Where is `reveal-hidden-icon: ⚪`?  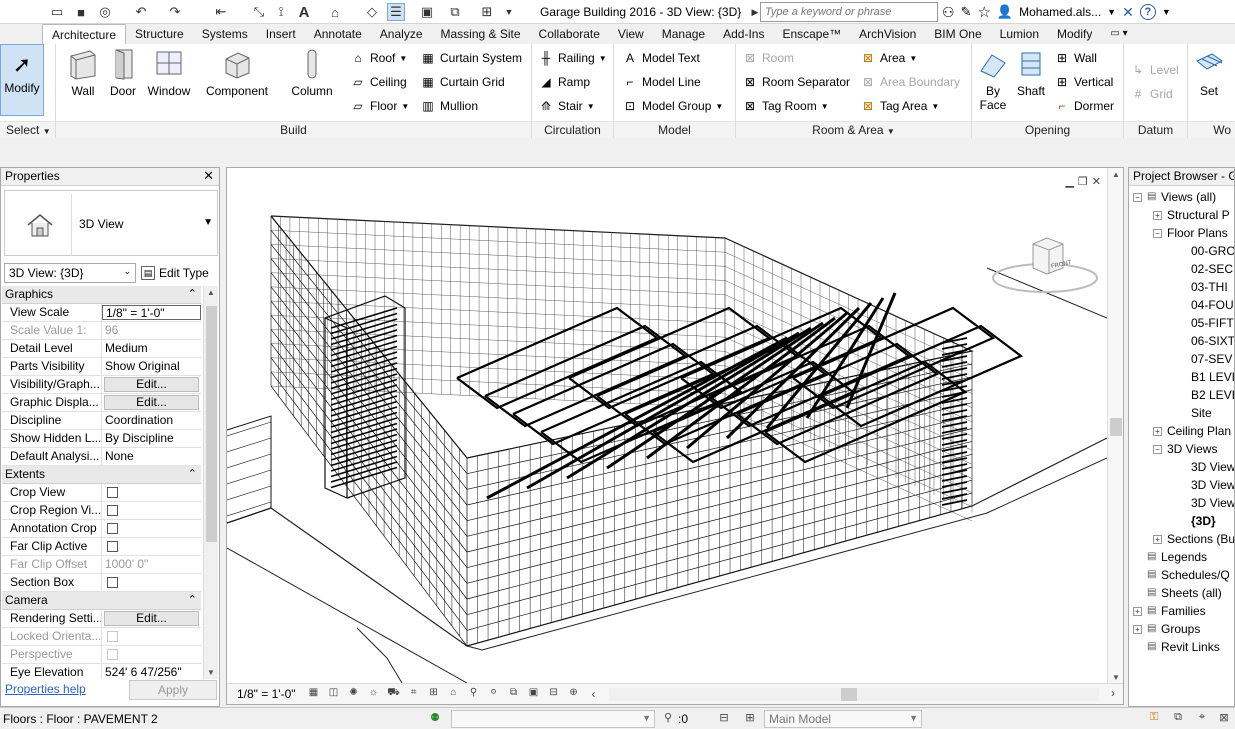
reveal-hidden-icon: ⚪ is located at coordinates (494, 694).